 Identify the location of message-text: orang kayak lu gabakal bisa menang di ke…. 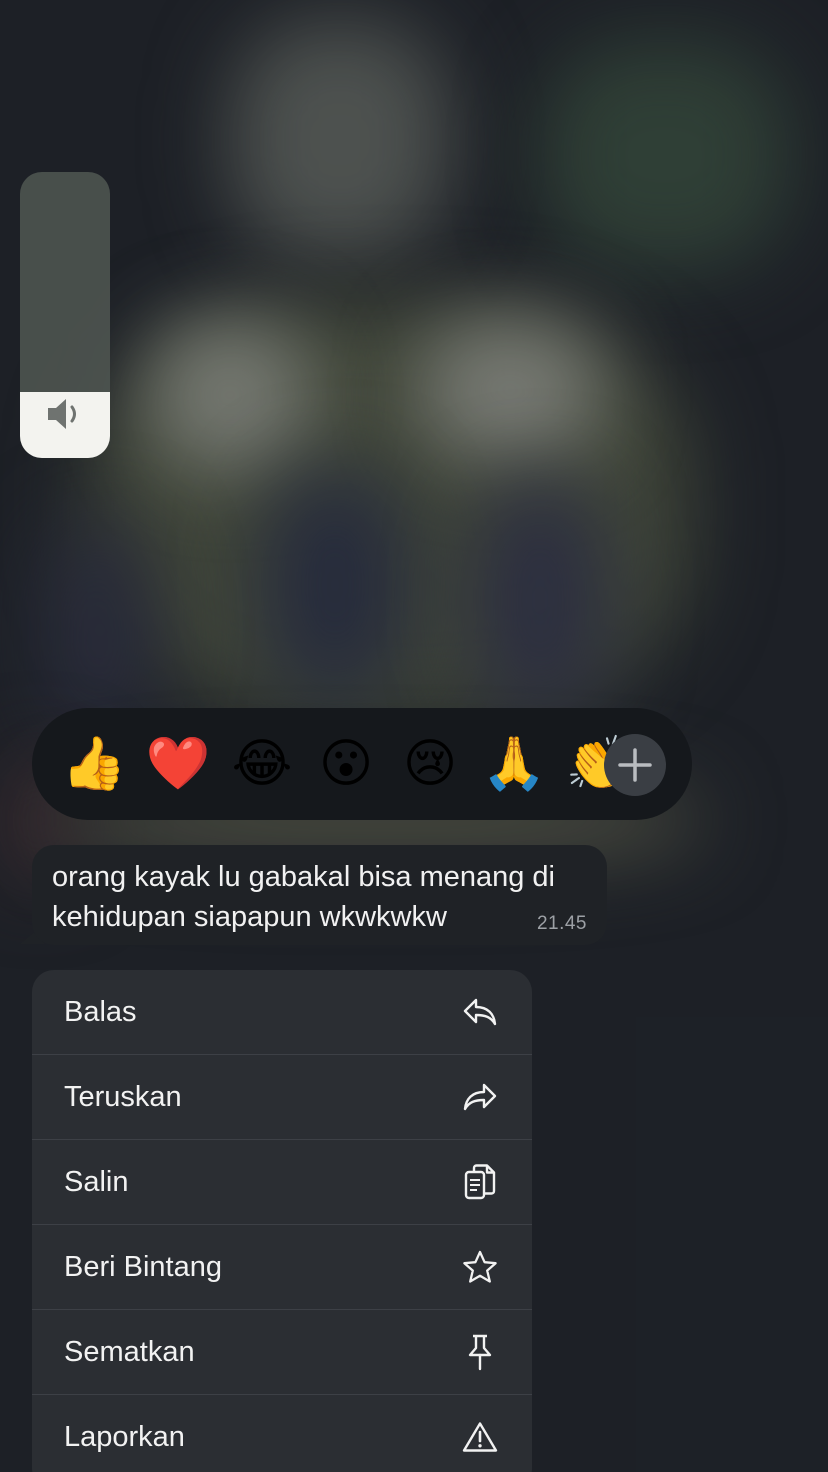
(303, 897).